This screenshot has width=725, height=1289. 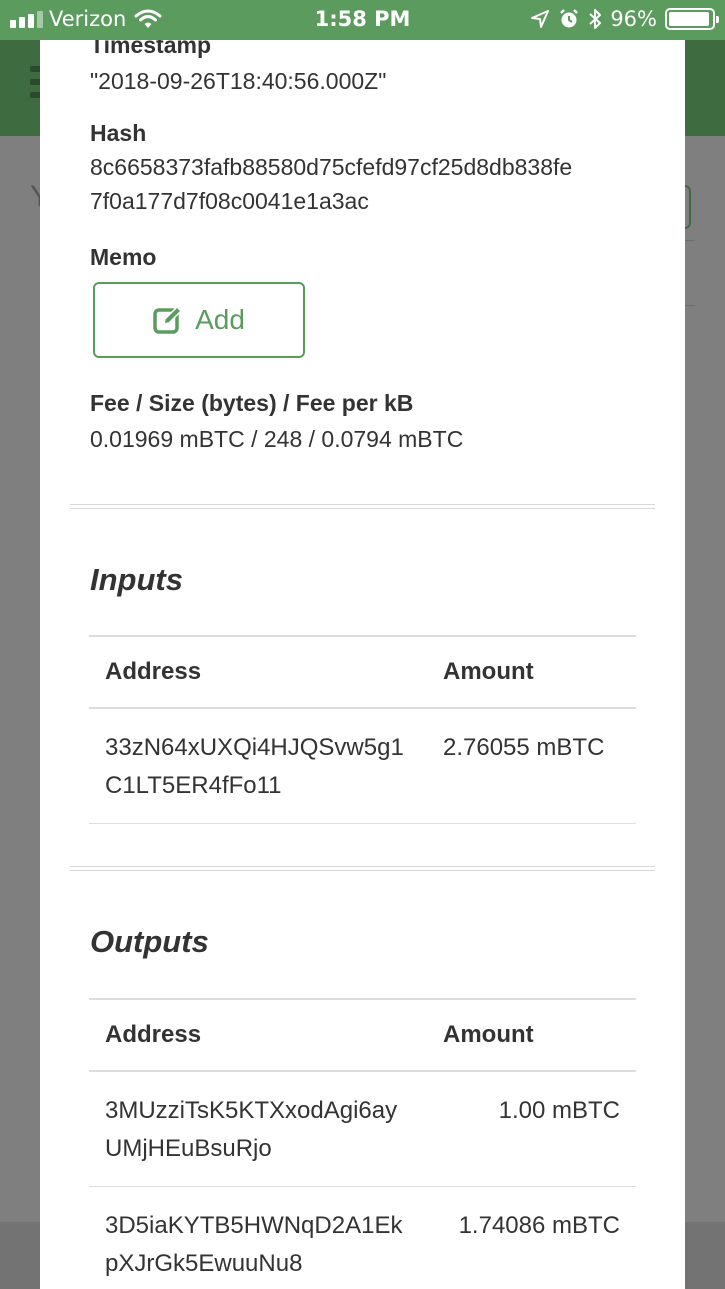 I want to click on output-amount: 1.74086 mBTC, so click(x=531, y=1237).